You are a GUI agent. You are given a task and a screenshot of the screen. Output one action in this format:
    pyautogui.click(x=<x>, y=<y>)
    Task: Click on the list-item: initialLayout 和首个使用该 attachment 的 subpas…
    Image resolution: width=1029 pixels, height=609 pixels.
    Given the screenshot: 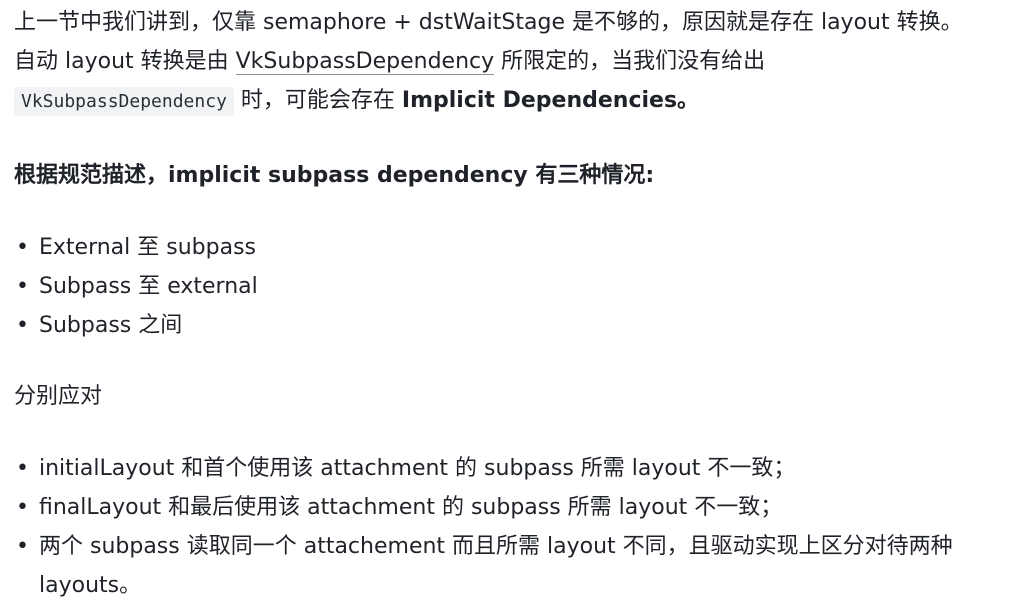 What is the action you would take?
    pyautogui.click(x=515, y=468)
    